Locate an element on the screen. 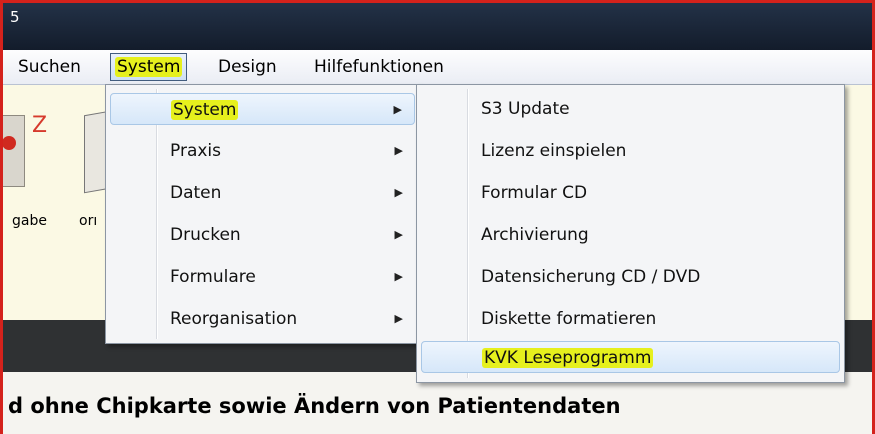 This screenshot has width=875, height=434. menu-item-reorganisation: Reorganisation ▶ is located at coordinates (262, 319).